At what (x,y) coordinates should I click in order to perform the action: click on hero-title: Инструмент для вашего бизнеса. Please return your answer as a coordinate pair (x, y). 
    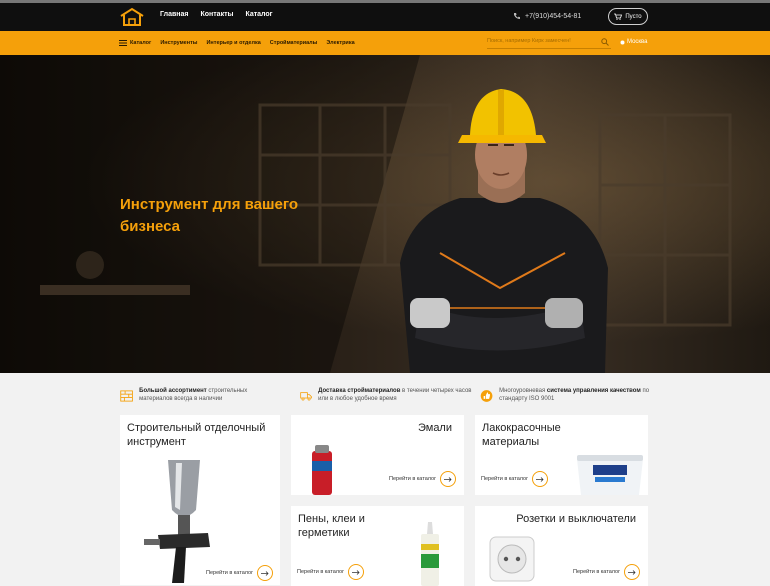
    Looking at the image, I should click on (209, 215).